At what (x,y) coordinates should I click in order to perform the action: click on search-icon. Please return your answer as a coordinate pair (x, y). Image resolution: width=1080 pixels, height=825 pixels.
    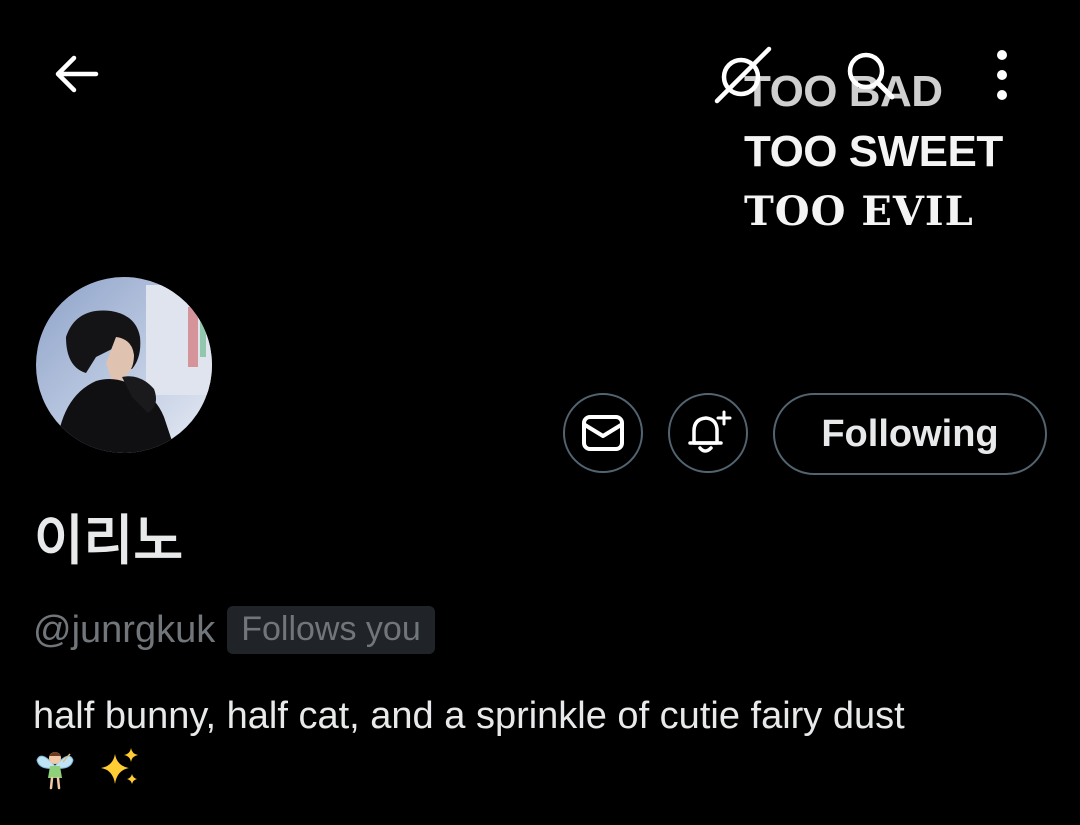
    Looking at the image, I should click on (871, 76).